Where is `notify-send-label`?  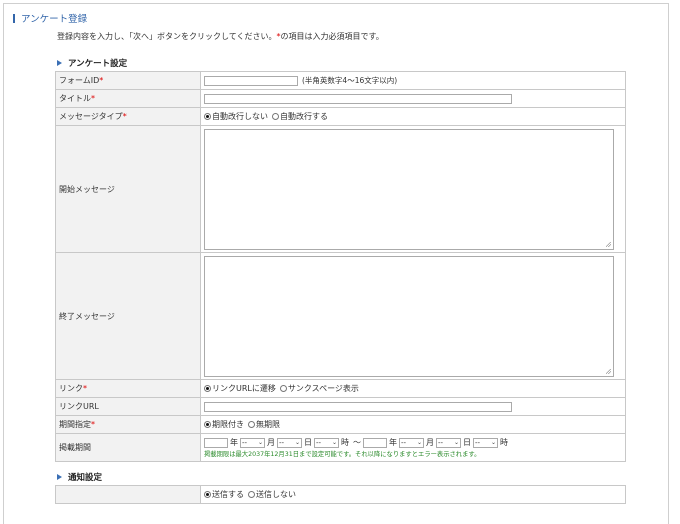
notify-send-label is located at coordinates (128, 494).